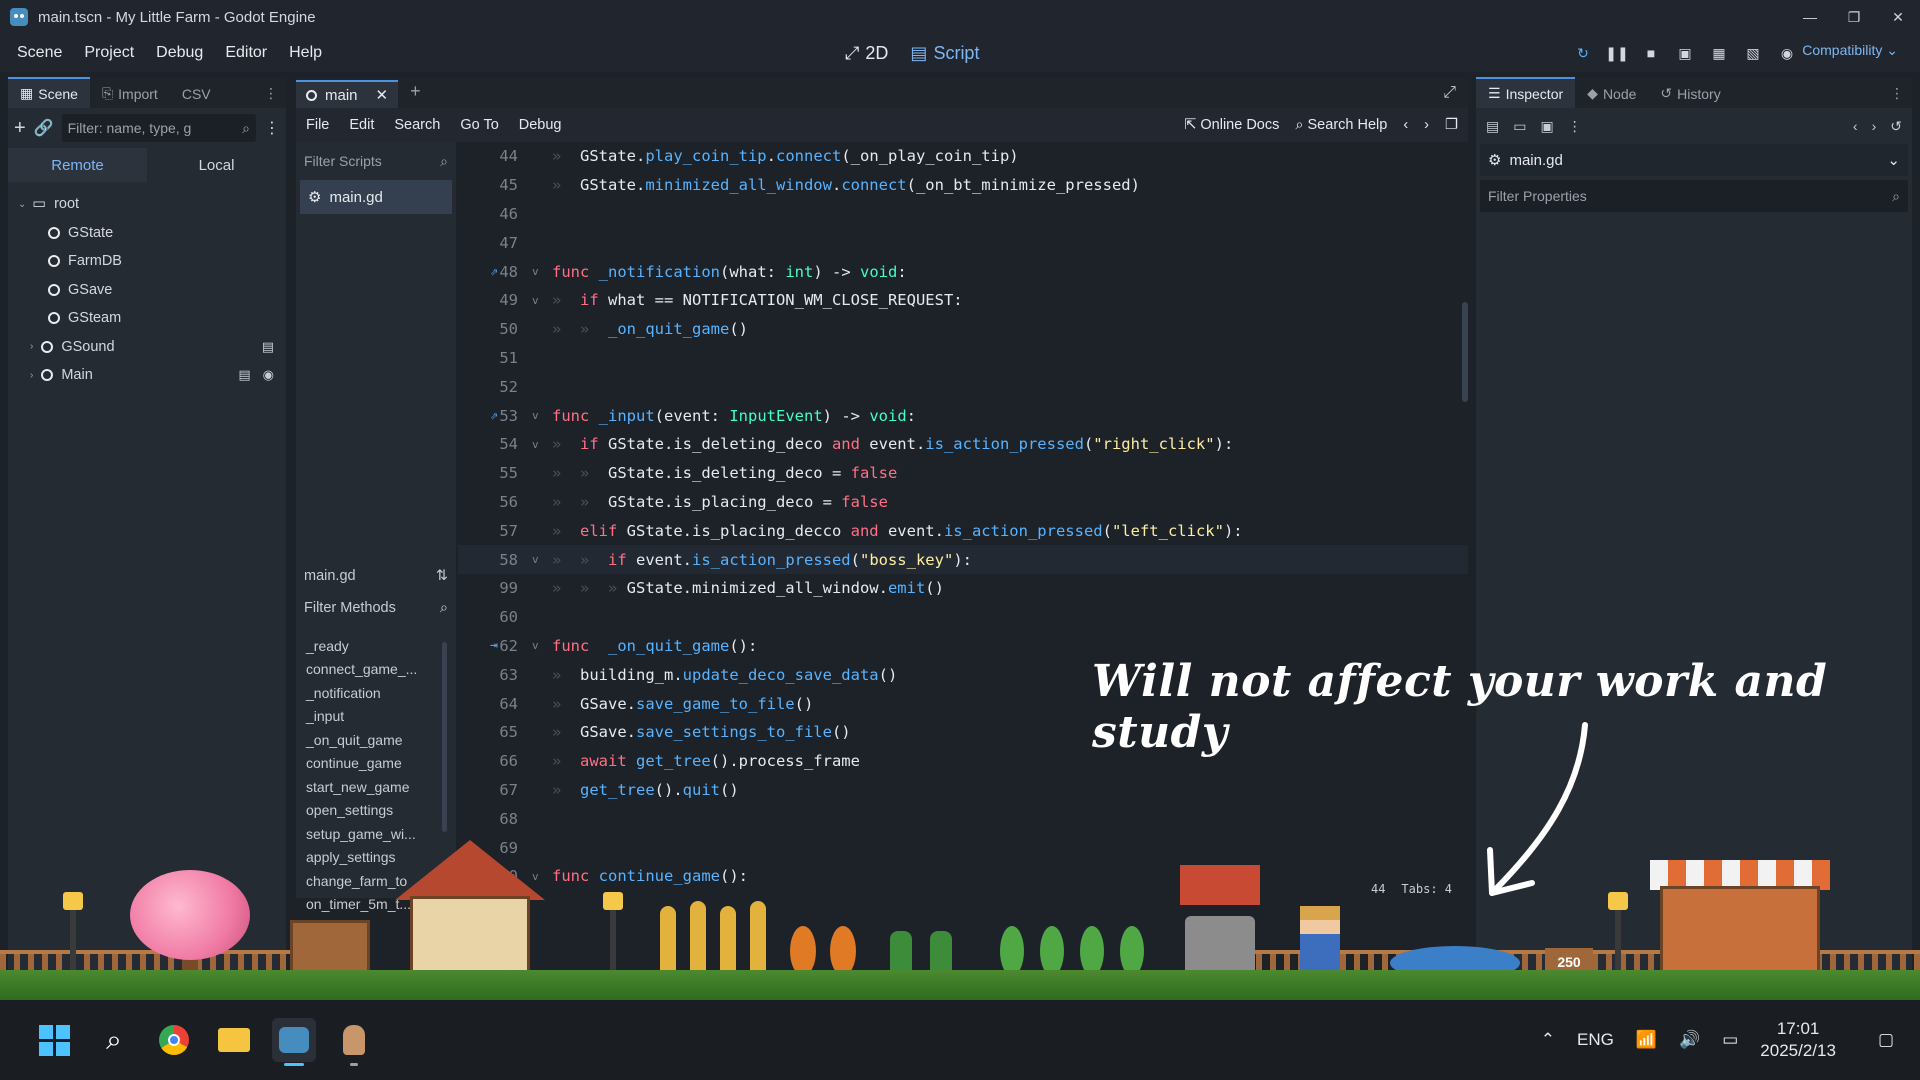  I want to click on script-menu-edit: Edit, so click(361, 125).